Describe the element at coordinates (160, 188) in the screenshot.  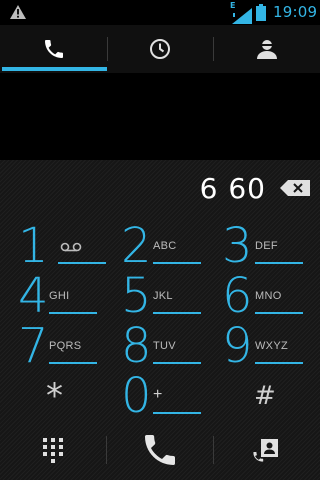
I see `digits-display: 6 60` at that location.